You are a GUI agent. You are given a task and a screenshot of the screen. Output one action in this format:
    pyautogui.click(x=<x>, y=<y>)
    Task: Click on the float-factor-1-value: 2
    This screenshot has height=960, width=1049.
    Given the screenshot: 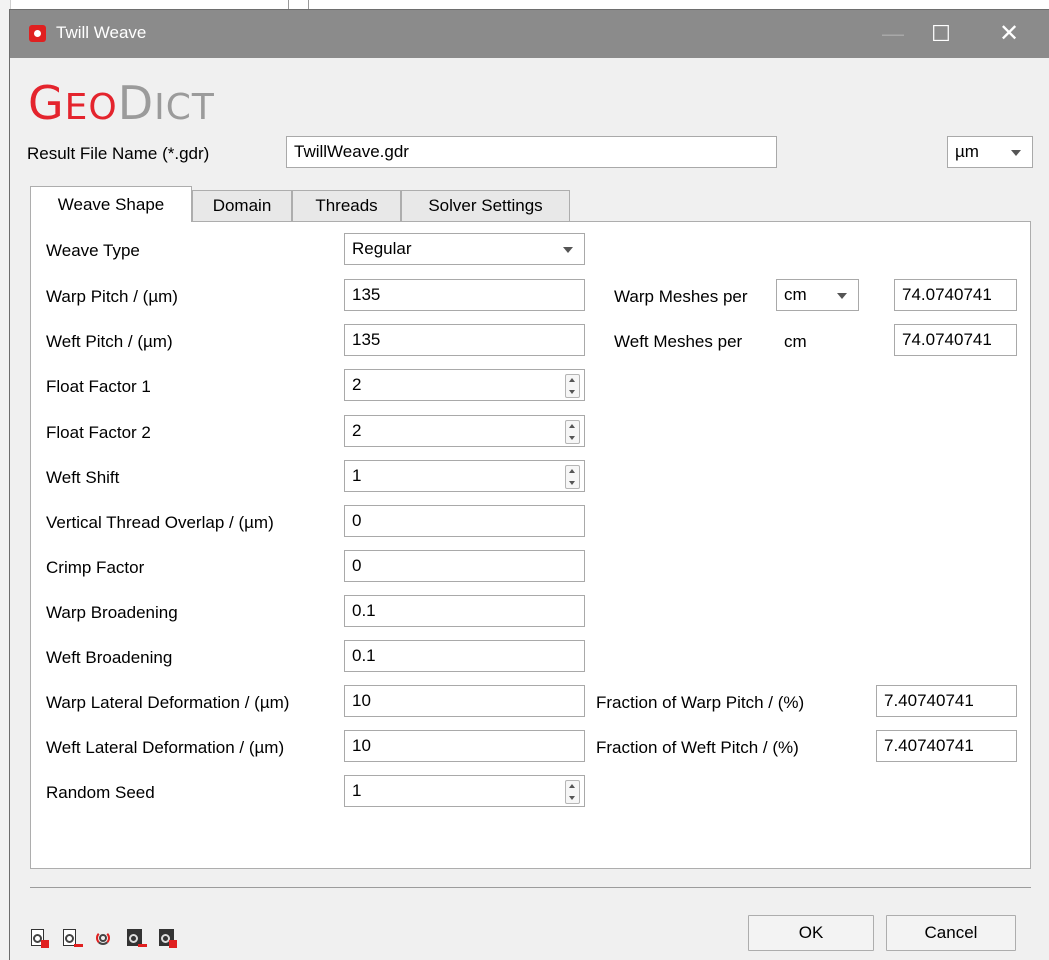 What is the action you would take?
    pyautogui.click(x=357, y=384)
    